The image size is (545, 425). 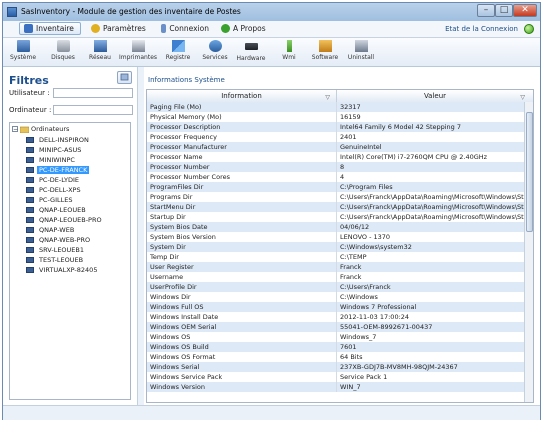 What do you see at coordinates (55, 260) in the screenshot?
I see `tree-item-computer: TEST-LEOUEB` at bounding box center [55, 260].